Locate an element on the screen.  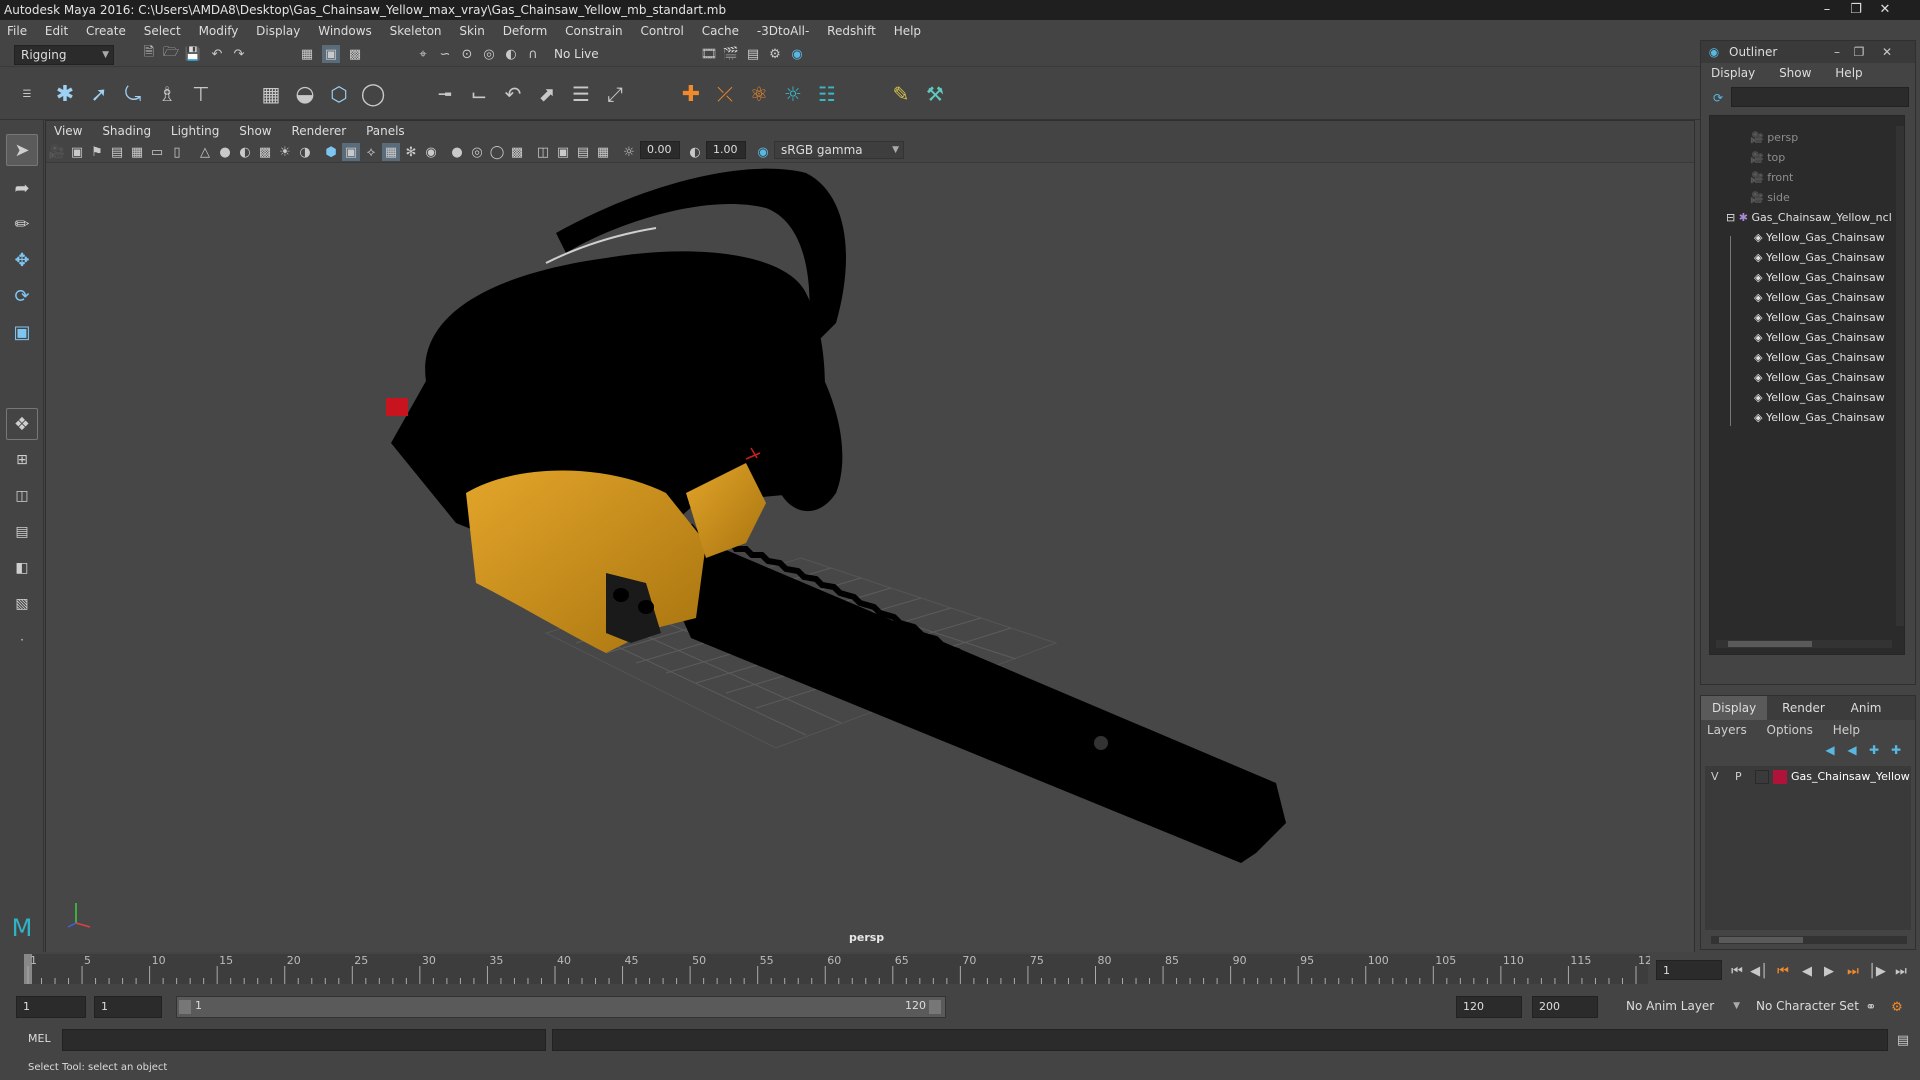
menu-windows: Windows is located at coordinates (345, 31).